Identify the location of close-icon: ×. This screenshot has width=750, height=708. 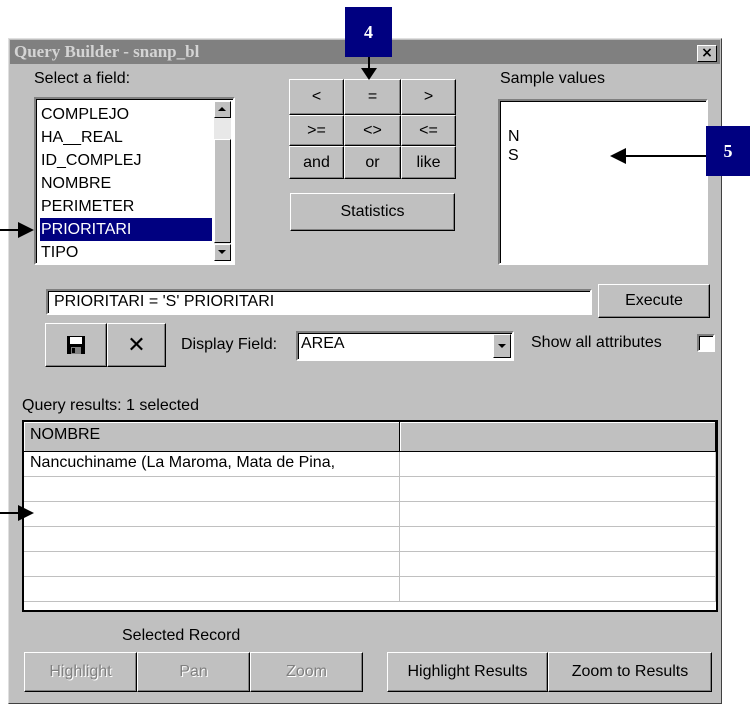
(707, 53).